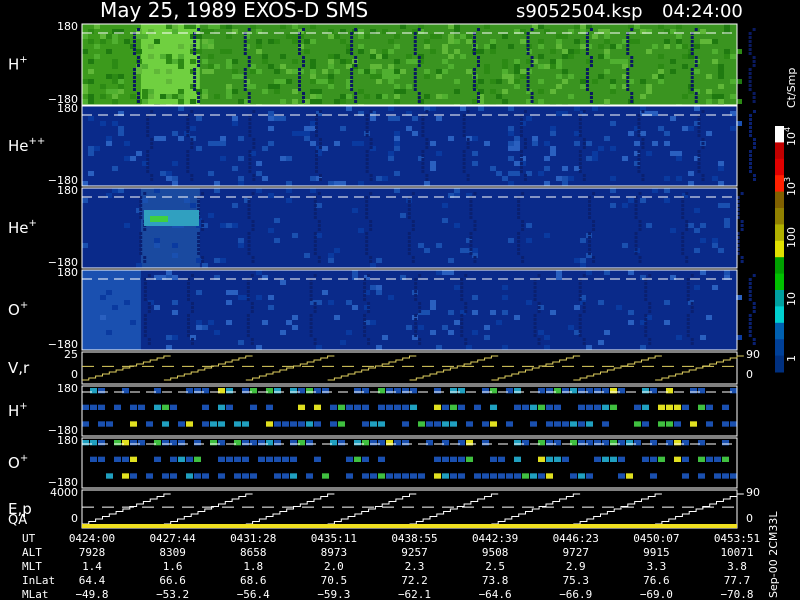  I want to click on colorbar-tick-4: 1, so click(791, 358).